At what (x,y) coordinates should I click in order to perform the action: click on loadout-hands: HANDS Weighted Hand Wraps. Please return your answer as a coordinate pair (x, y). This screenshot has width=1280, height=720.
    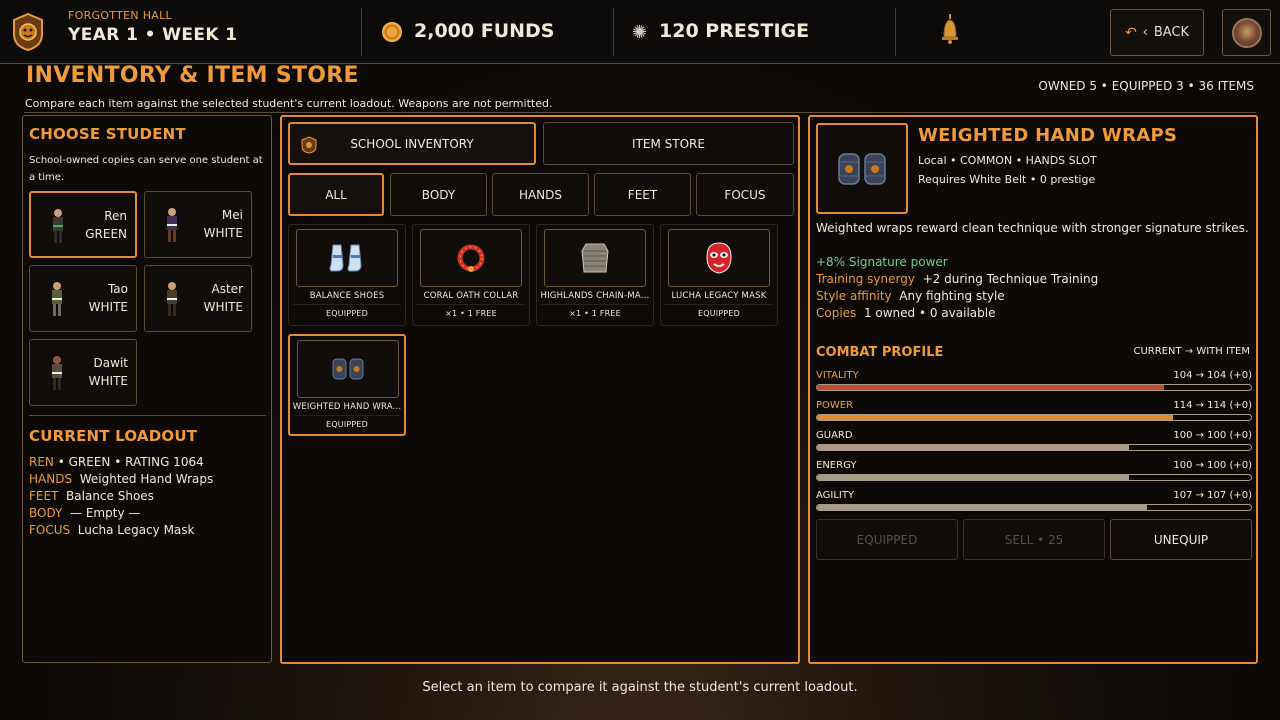
    Looking at the image, I should click on (121, 479).